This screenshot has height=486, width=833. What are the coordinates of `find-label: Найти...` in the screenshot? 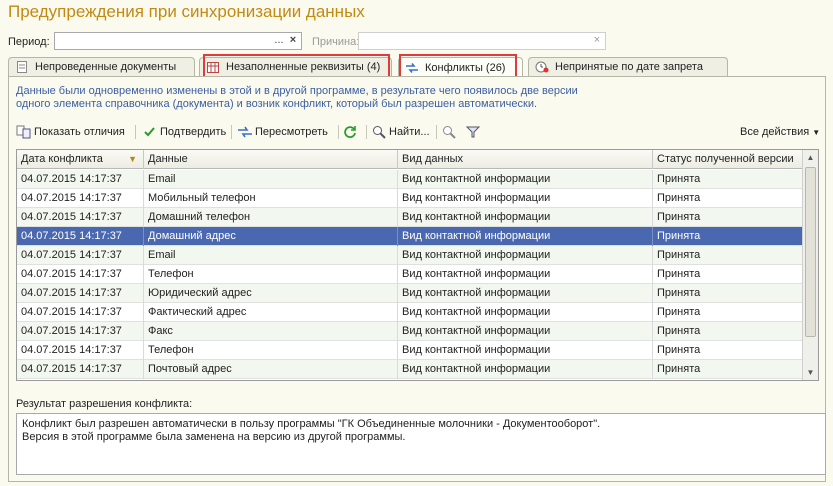 It's located at (409, 132).